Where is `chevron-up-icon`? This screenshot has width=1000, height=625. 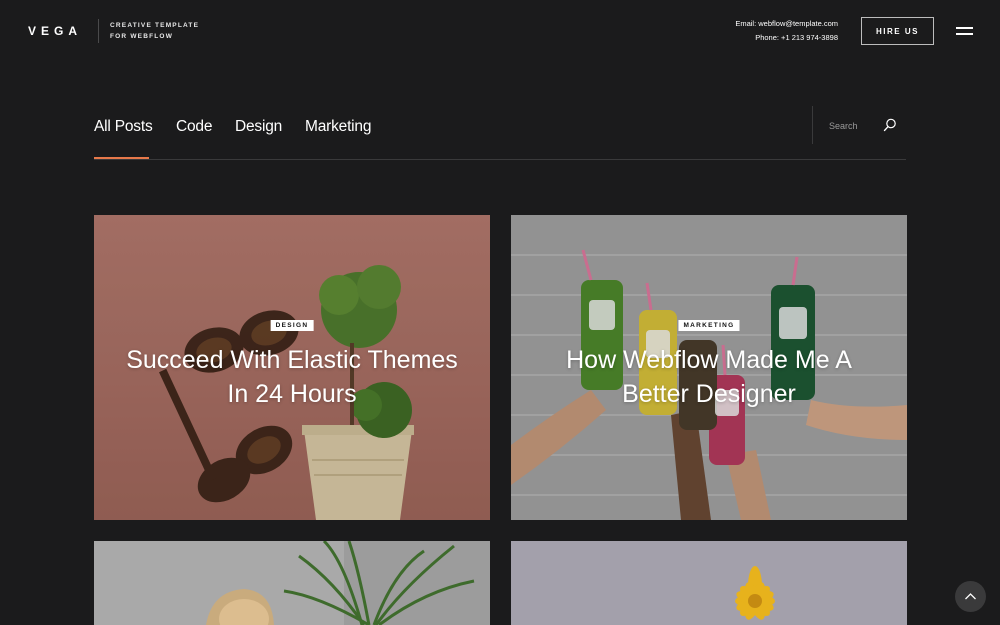
chevron-up-icon is located at coordinates (970, 596).